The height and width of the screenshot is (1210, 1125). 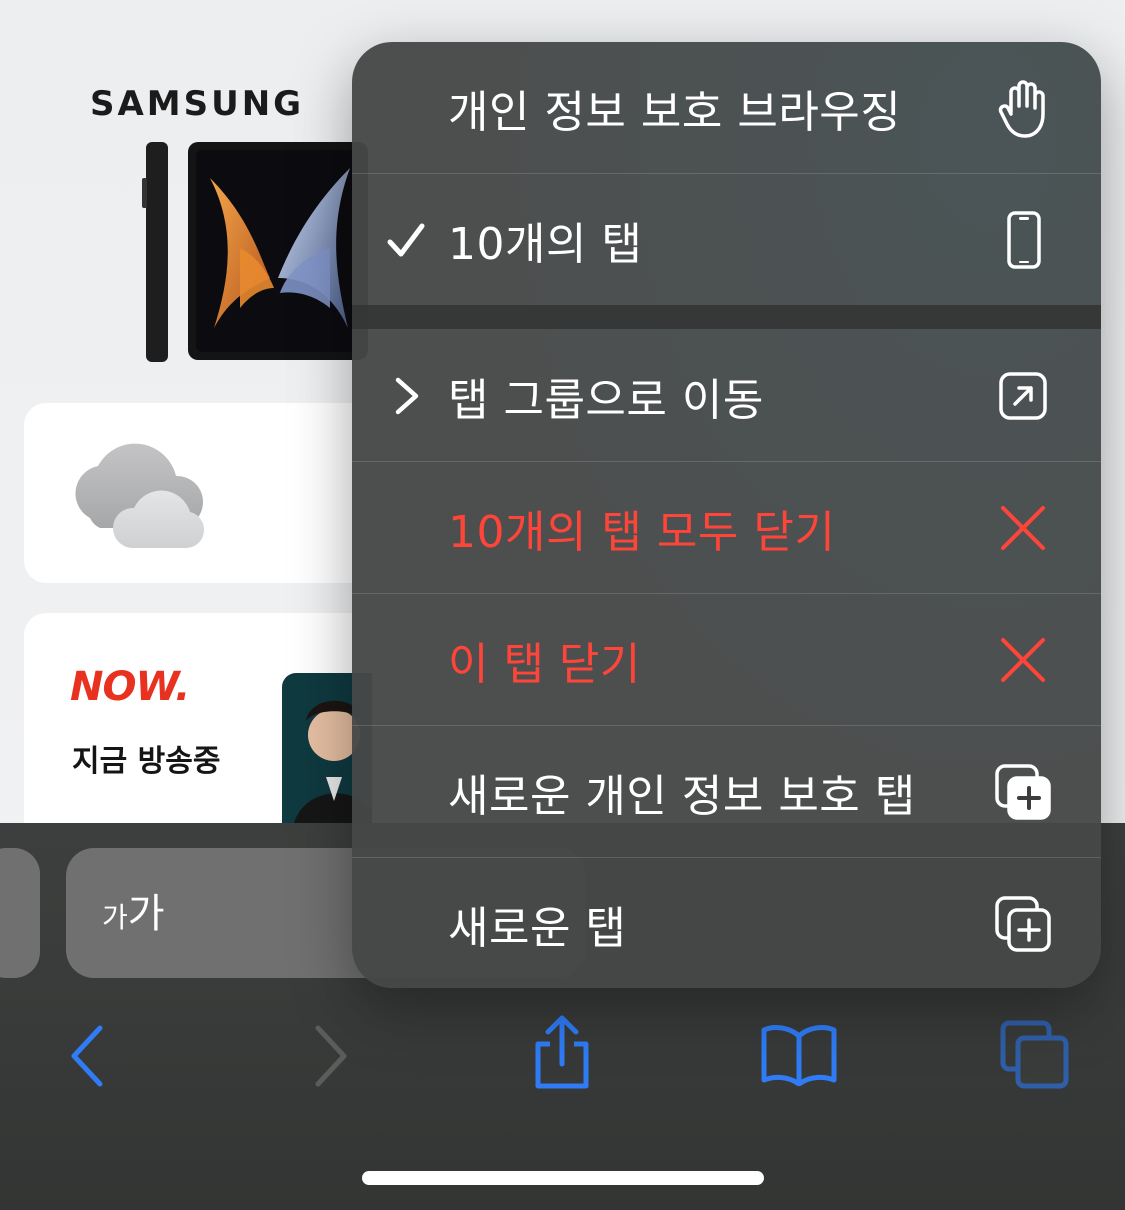 What do you see at coordinates (799, 1055) in the screenshot?
I see `bookmarks-book-icon` at bounding box center [799, 1055].